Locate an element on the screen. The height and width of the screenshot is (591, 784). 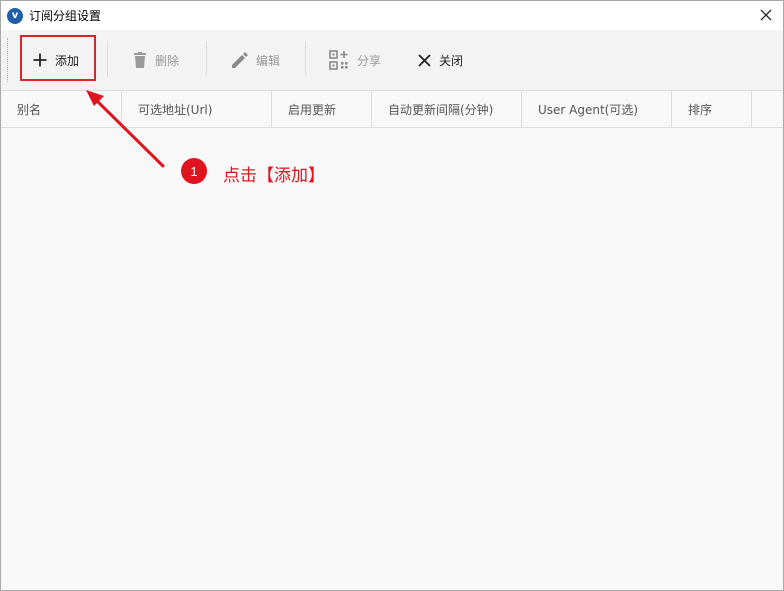
column-header-alias: 别名 is located at coordinates (61, 109).